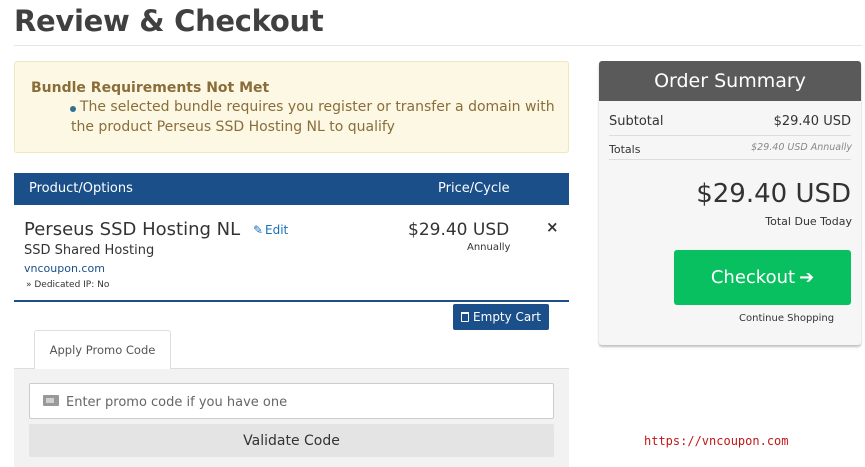  I want to click on promo-input-group, so click(291, 401).